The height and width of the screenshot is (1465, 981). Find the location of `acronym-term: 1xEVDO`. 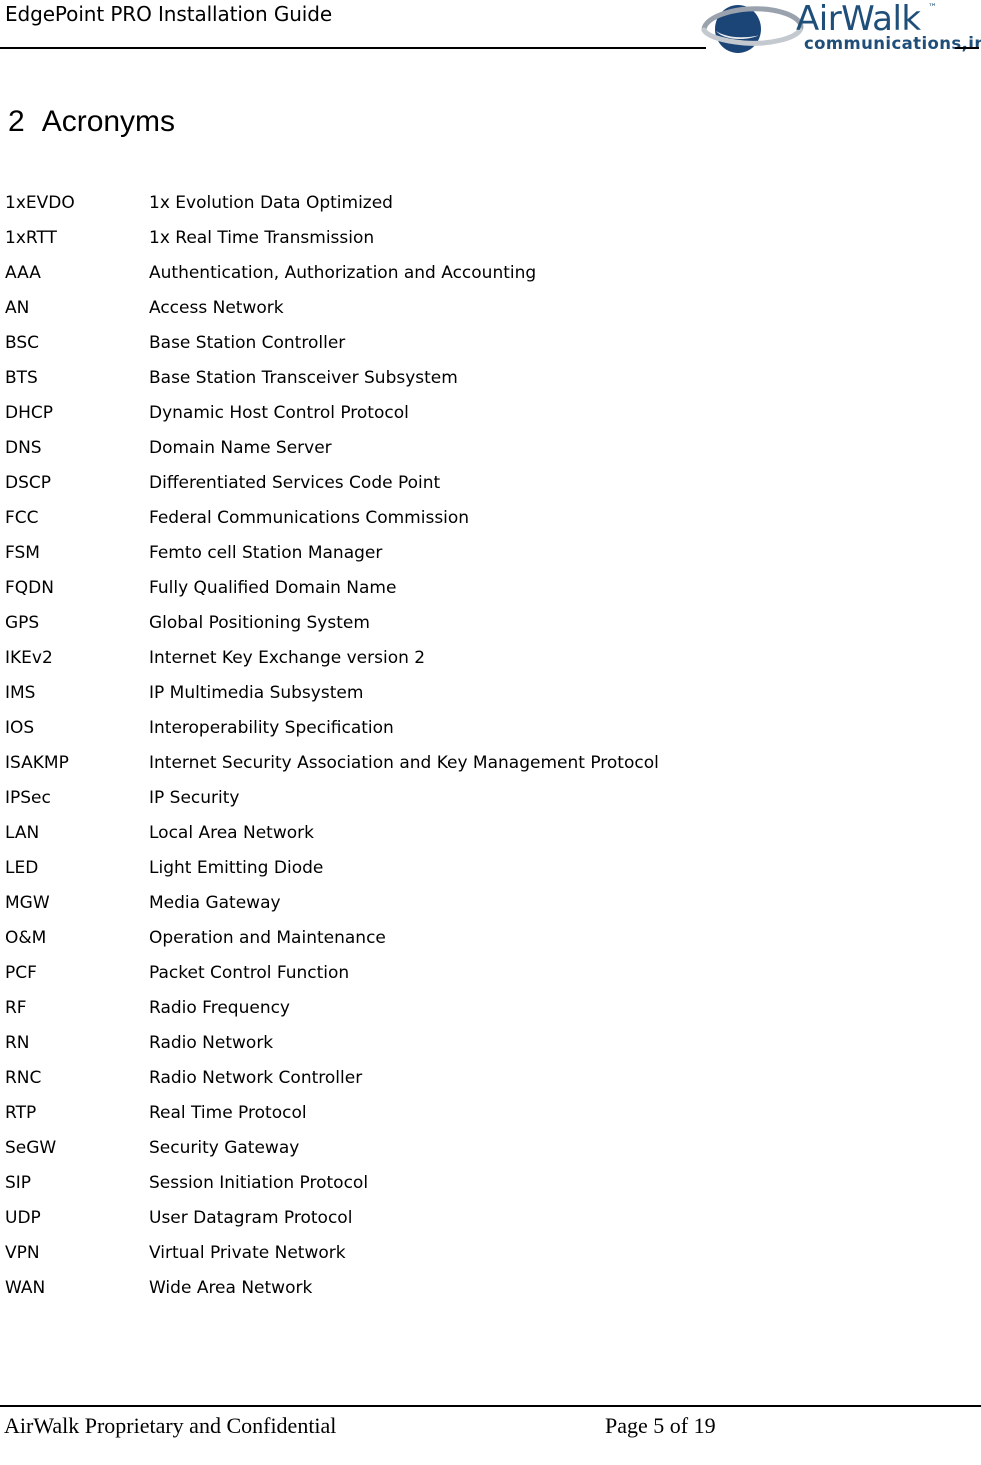

acronym-term: 1xEVDO is located at coordinates (40, 203).